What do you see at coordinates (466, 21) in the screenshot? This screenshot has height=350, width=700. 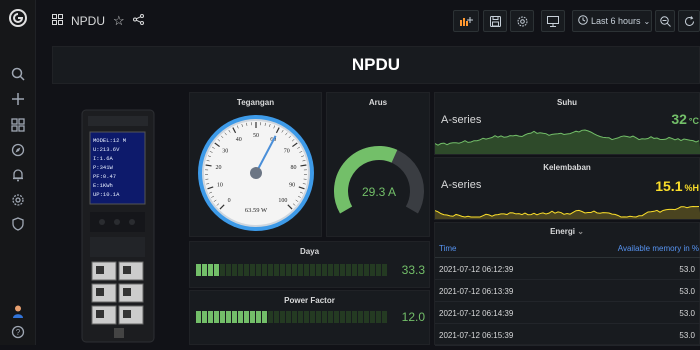 I see `add-panel-button` at bounding box center [466, 21].